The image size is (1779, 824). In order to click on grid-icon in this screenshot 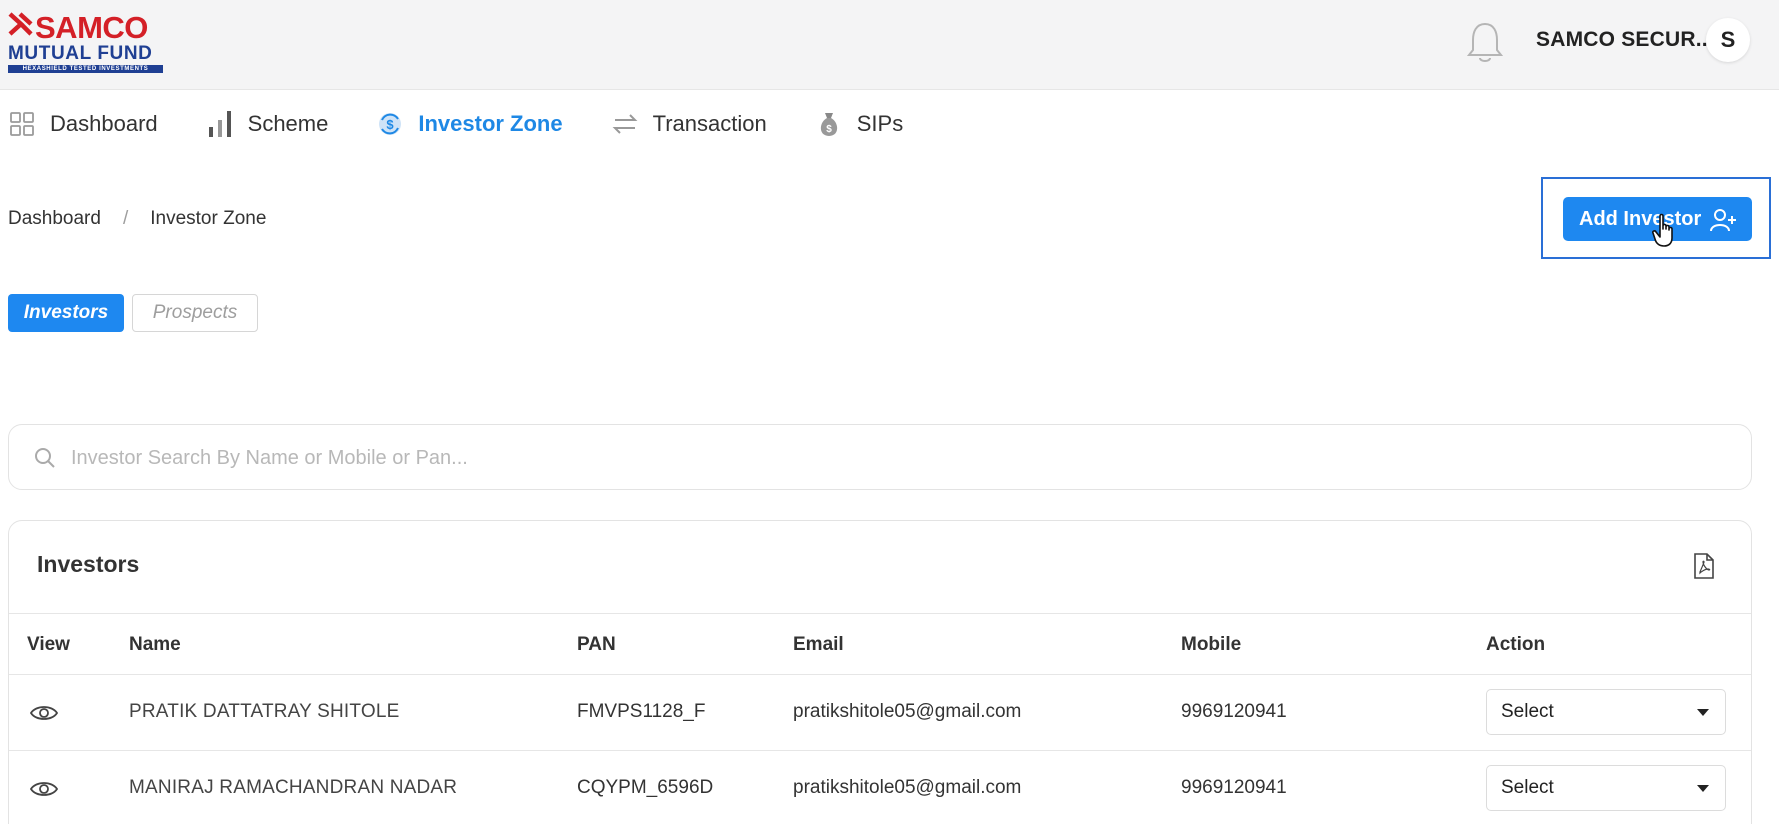, I will do `click(22, 124)`.